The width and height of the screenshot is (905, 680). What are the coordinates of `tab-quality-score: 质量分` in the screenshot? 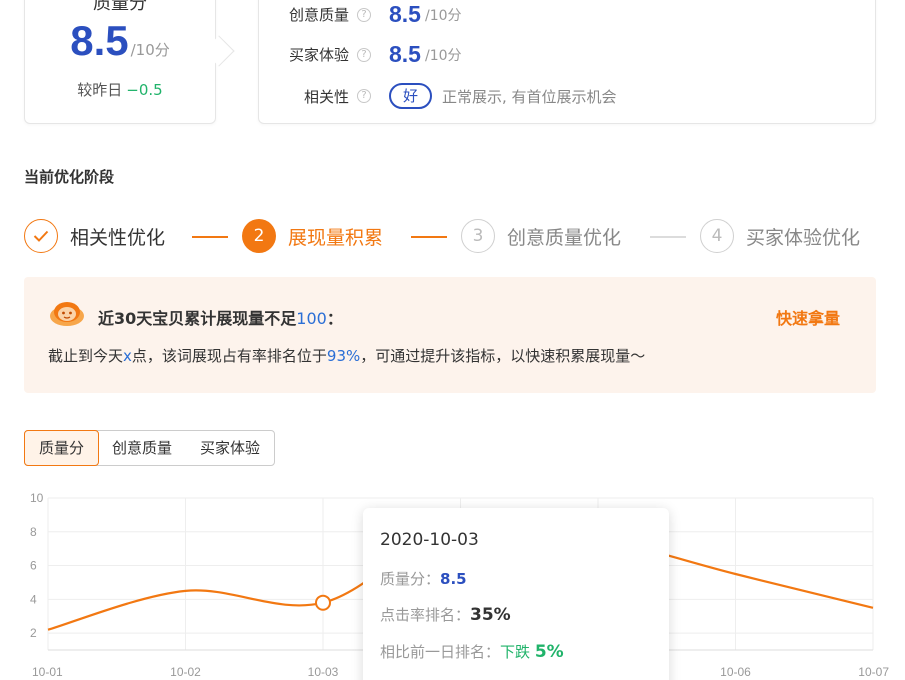 It's located at (62, 448).